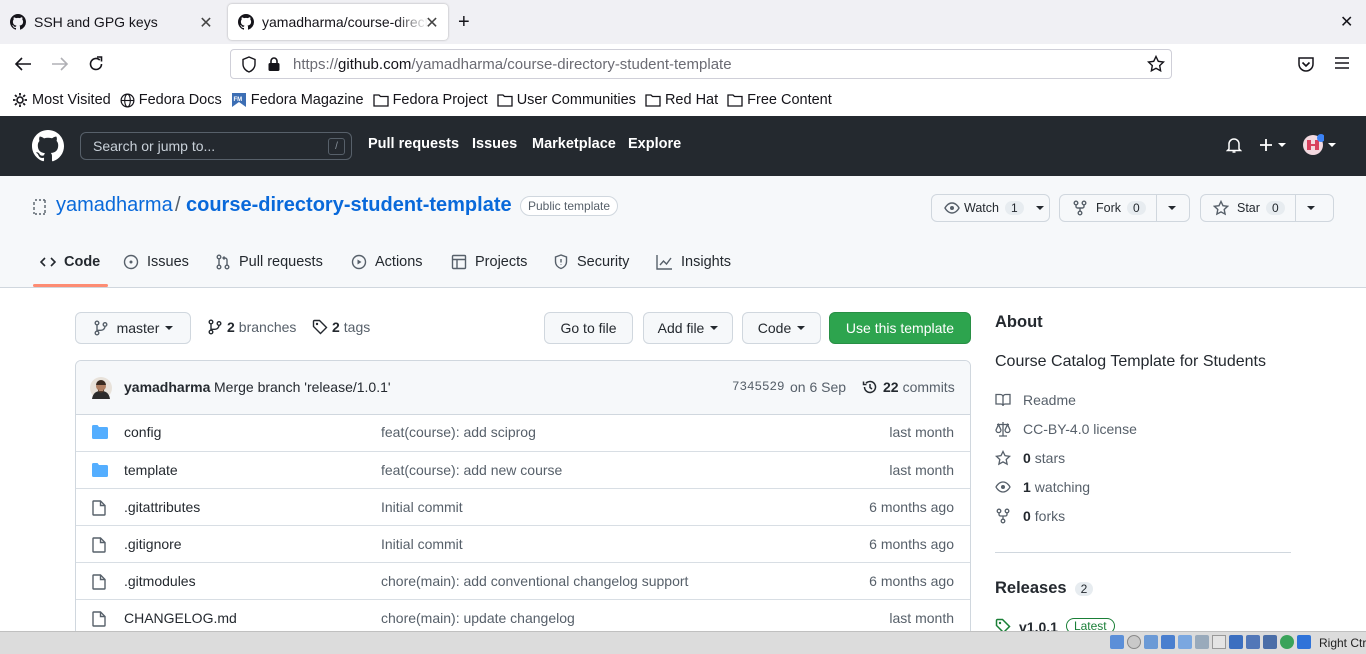 The width and height of the screenshot is (1366, 654). I want to click on stars-link: 0 stars, so click(1030, 458).